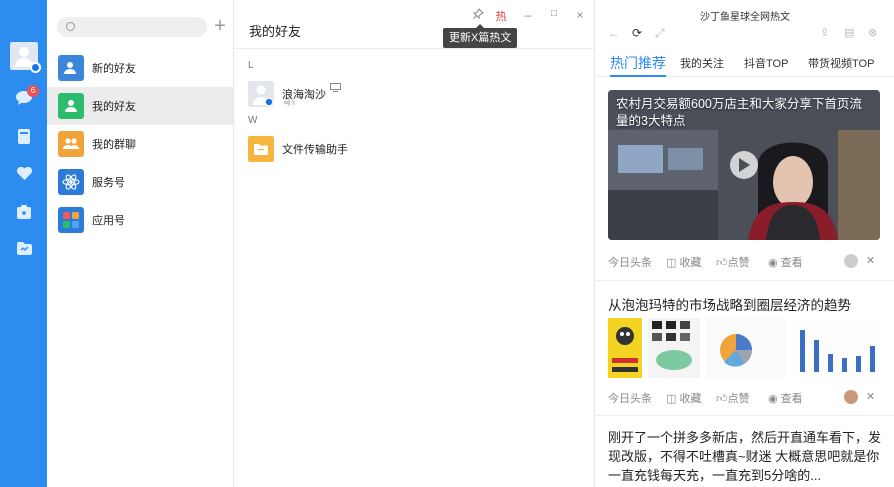 The height and width of the screenshot is (487, 894). I want to click on user-add-icon, so click(71, 68).